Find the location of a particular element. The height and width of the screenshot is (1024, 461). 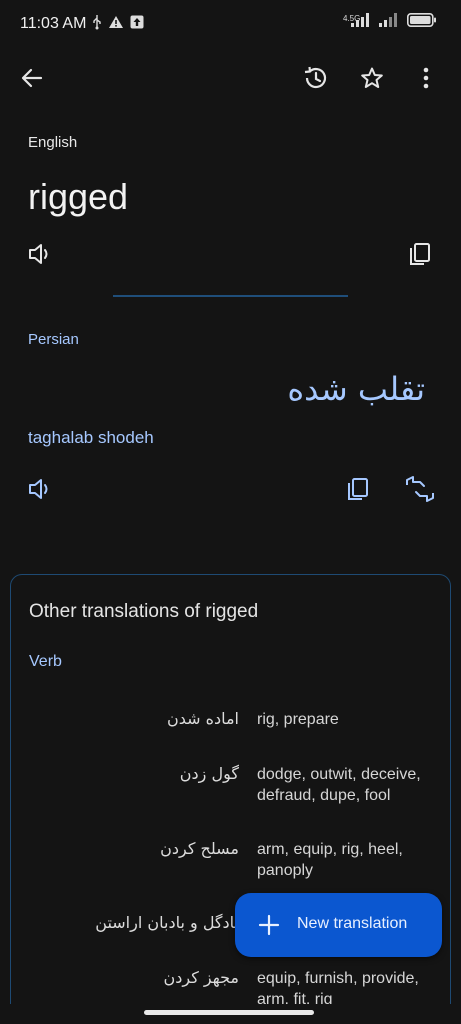

translation-persian: گول زدن is located at coordinates (209, 773).